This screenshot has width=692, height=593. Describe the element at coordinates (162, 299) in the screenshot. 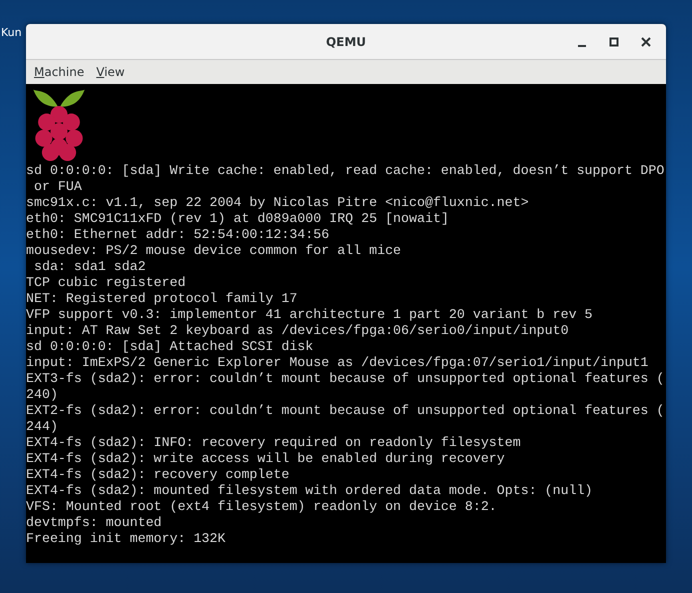

I see `console-line: NET: Registered protocol family 17` at that location.